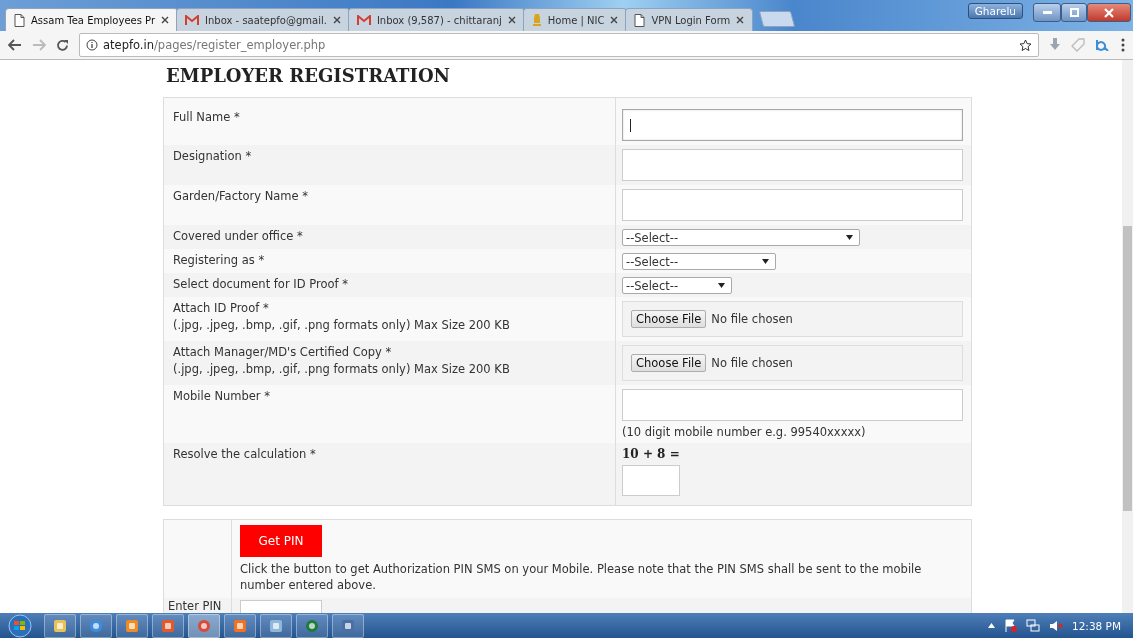  What do you see at coordinates (92, 45) in the screenshot?
I see `info-icon` at bounding box center [92, 45].